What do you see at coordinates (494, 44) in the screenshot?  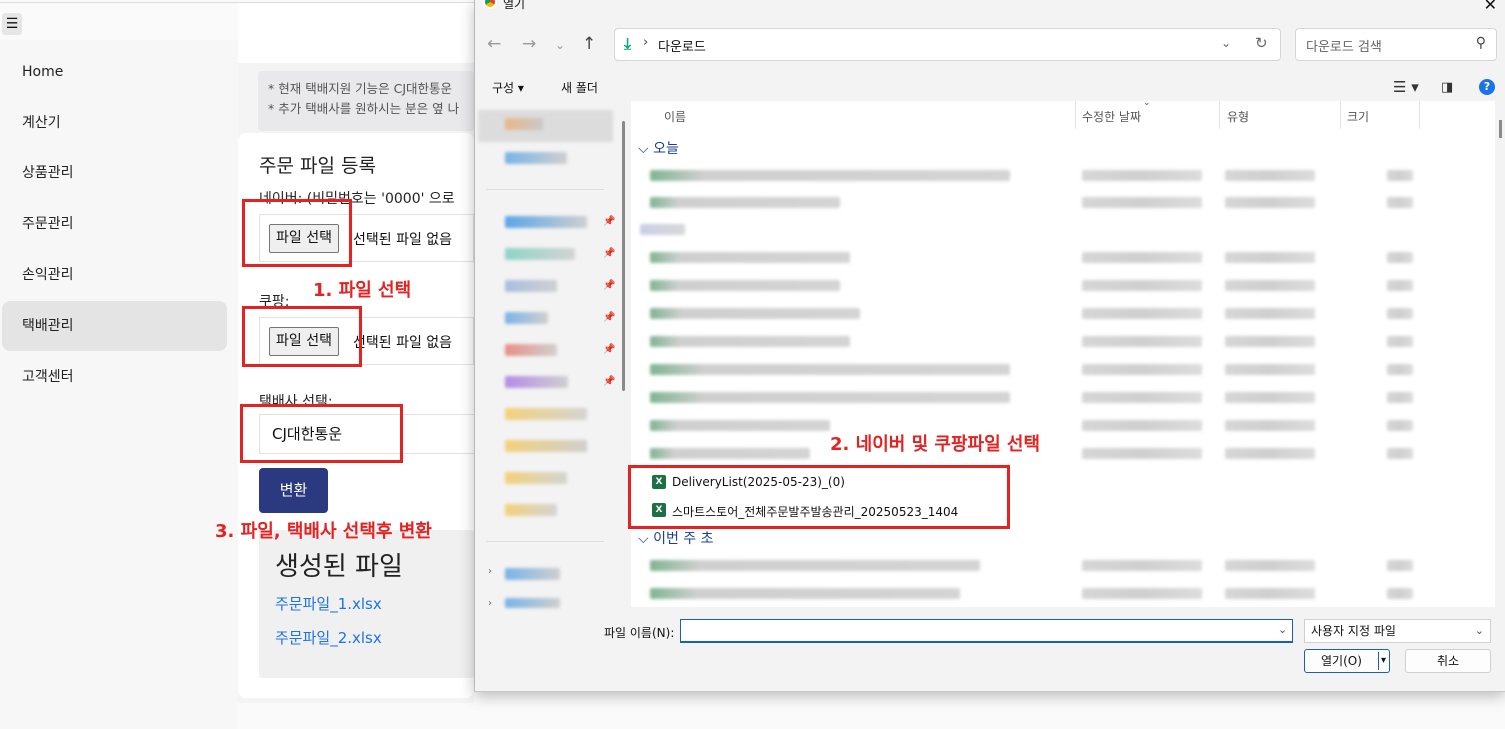 I see `back-arrow-icon: ←` at bounding box center [494, 44].